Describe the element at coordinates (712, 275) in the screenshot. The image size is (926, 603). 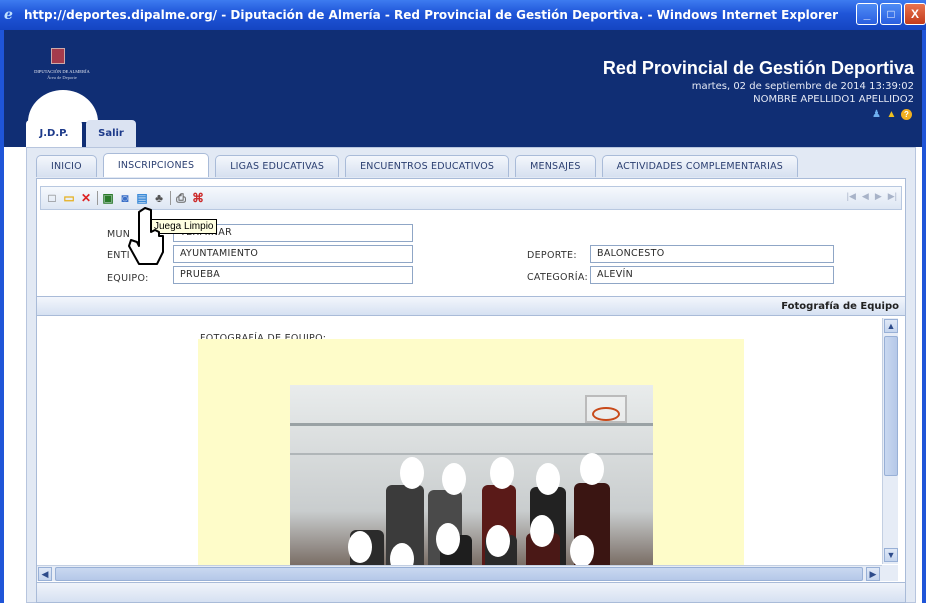
I see `categoria-field: ALEVÍN` at that location.